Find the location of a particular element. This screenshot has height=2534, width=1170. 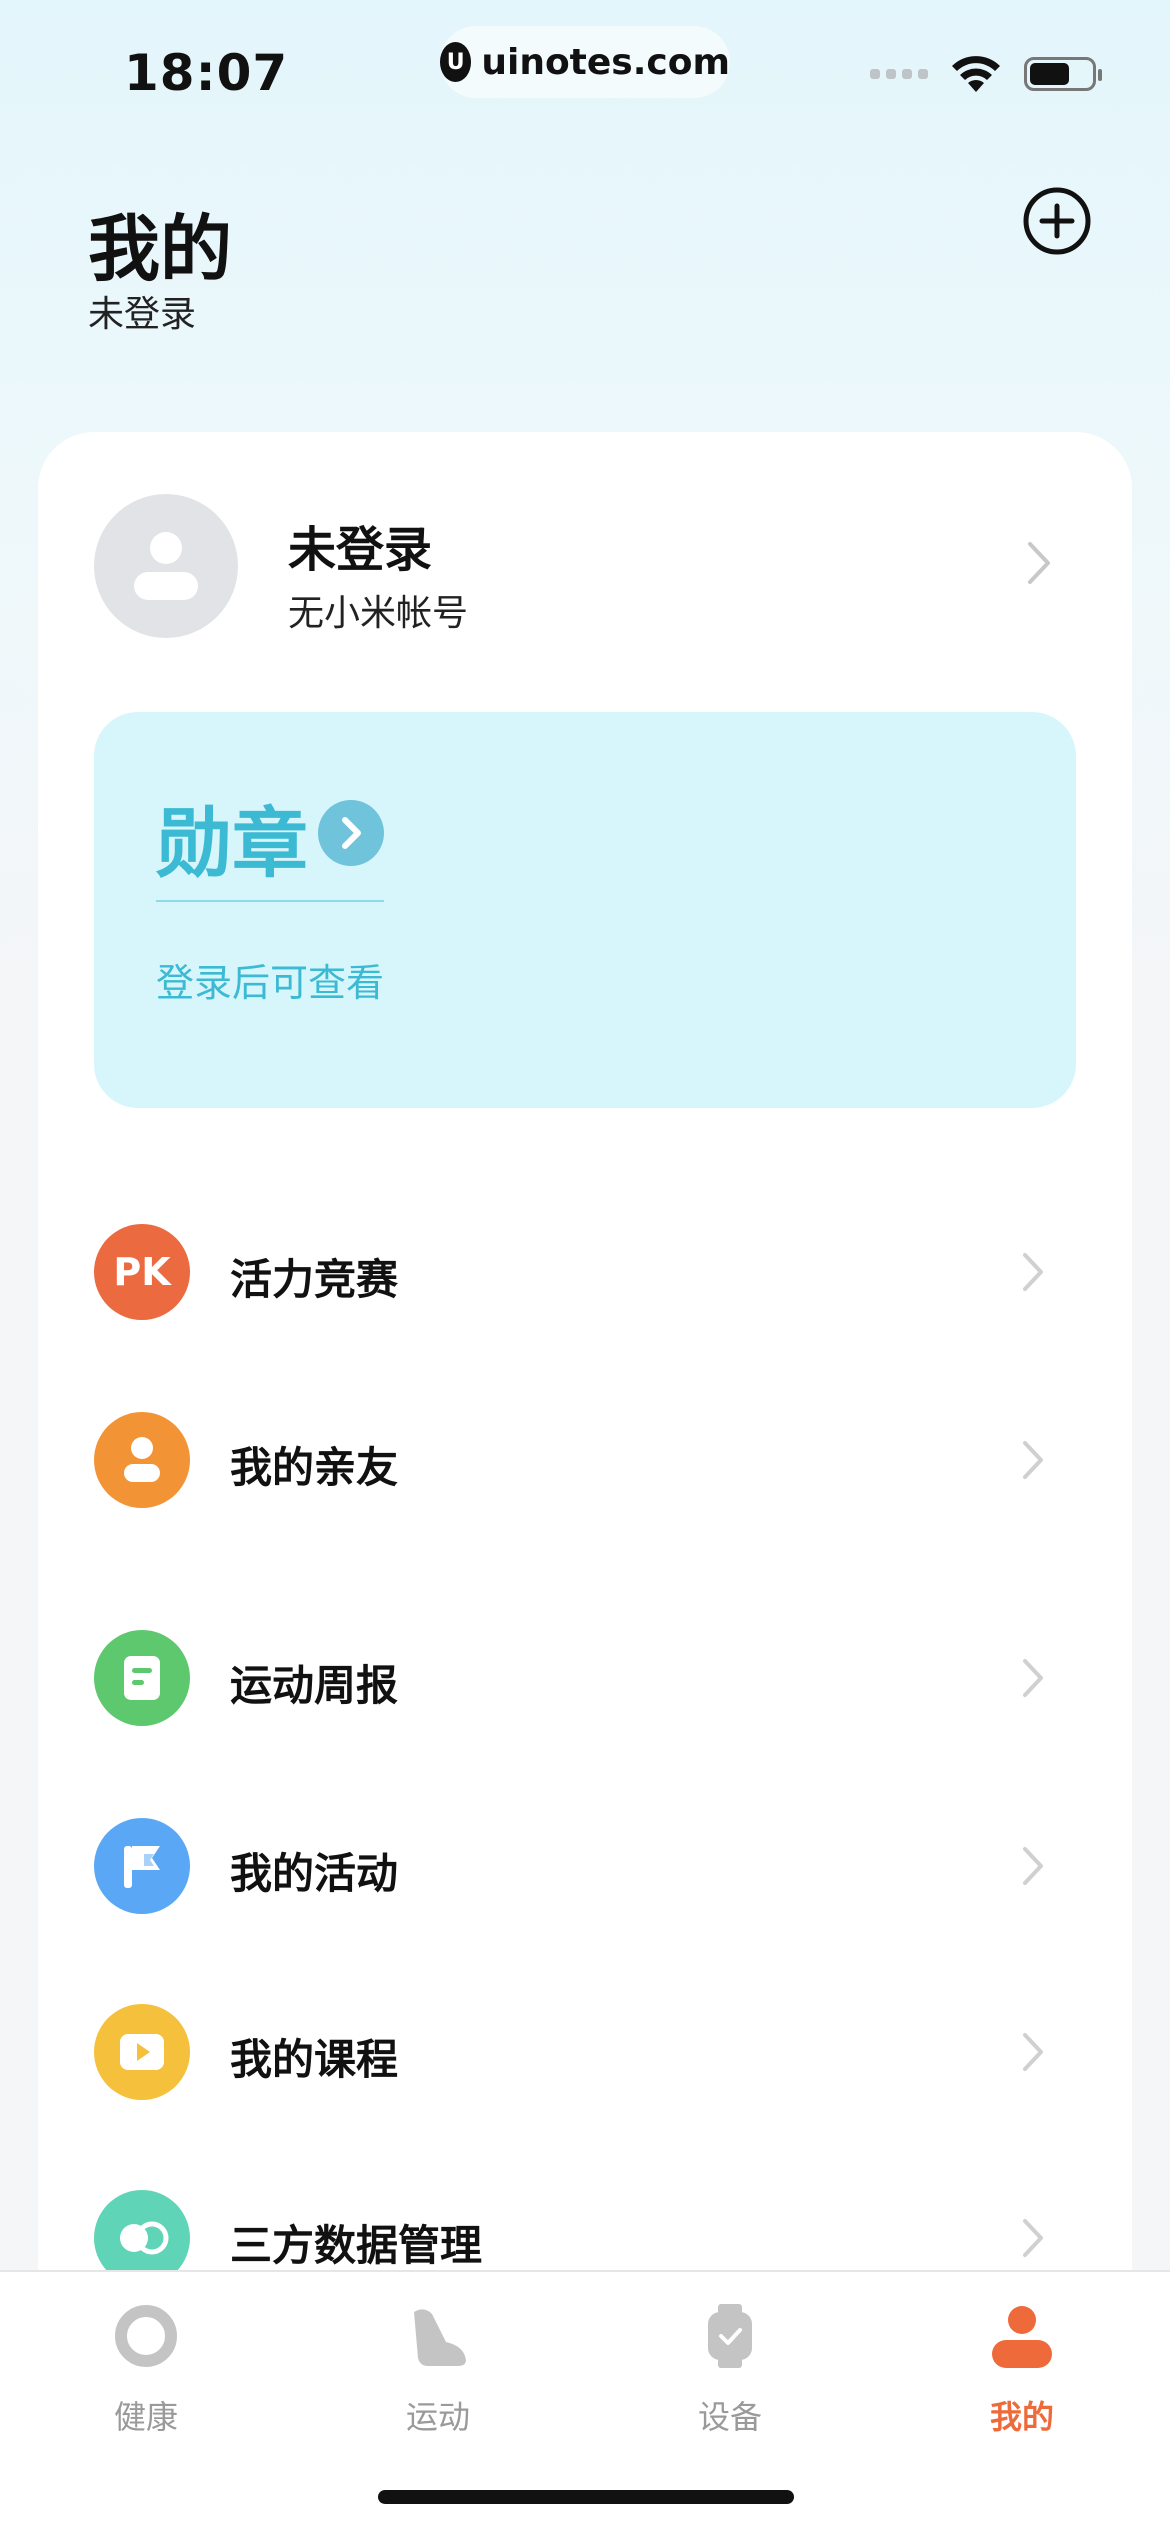

url-text: uinotes.com is located at coordinates (605, 62).